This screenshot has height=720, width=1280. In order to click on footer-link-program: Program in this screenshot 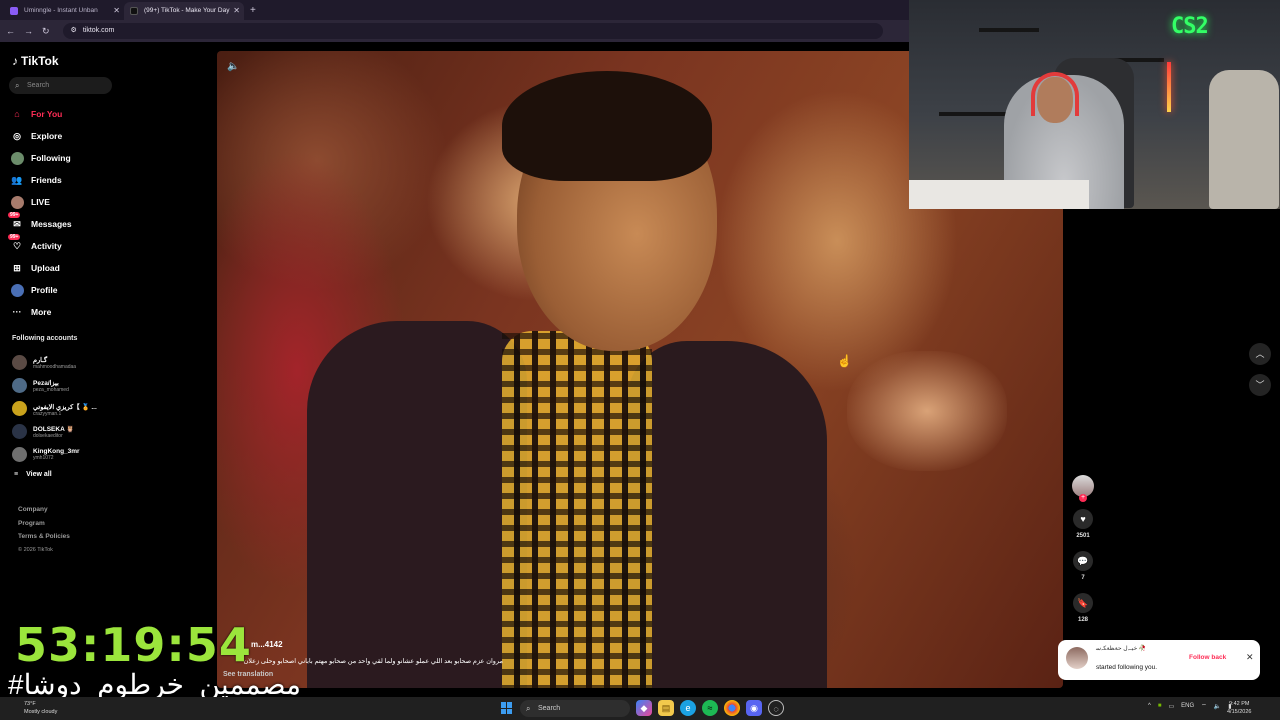, I will do `click(44, 524)`.